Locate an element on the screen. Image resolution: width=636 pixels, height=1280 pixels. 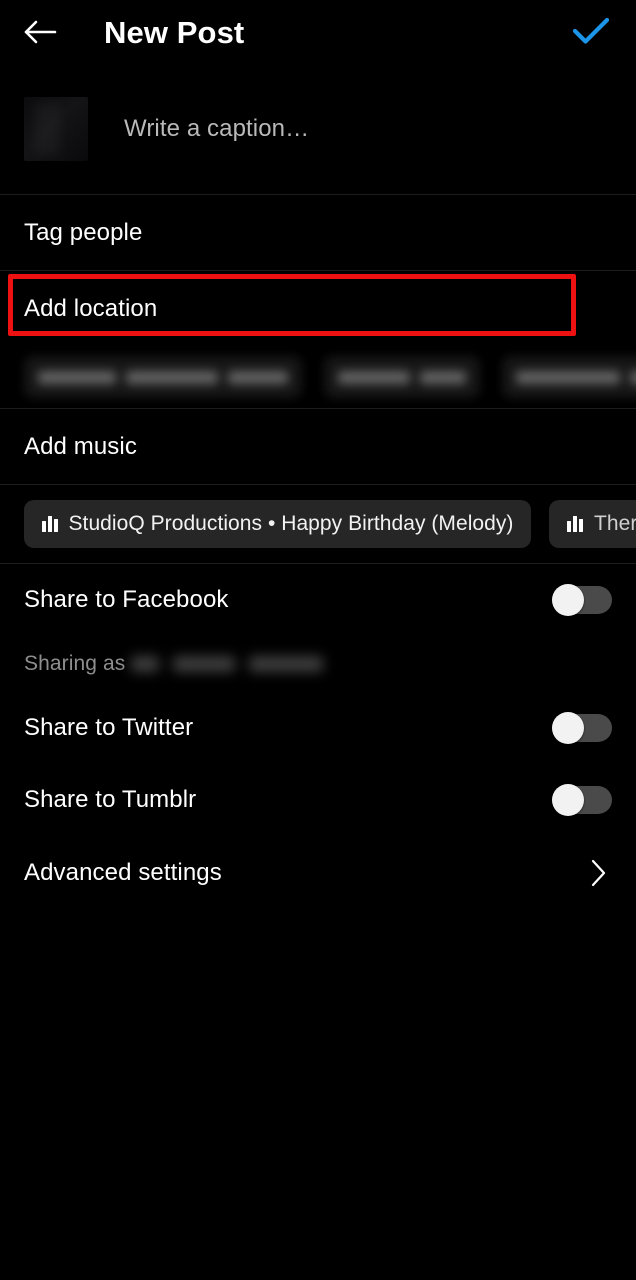
confirm-post-button is located at coordinates (591, 32).